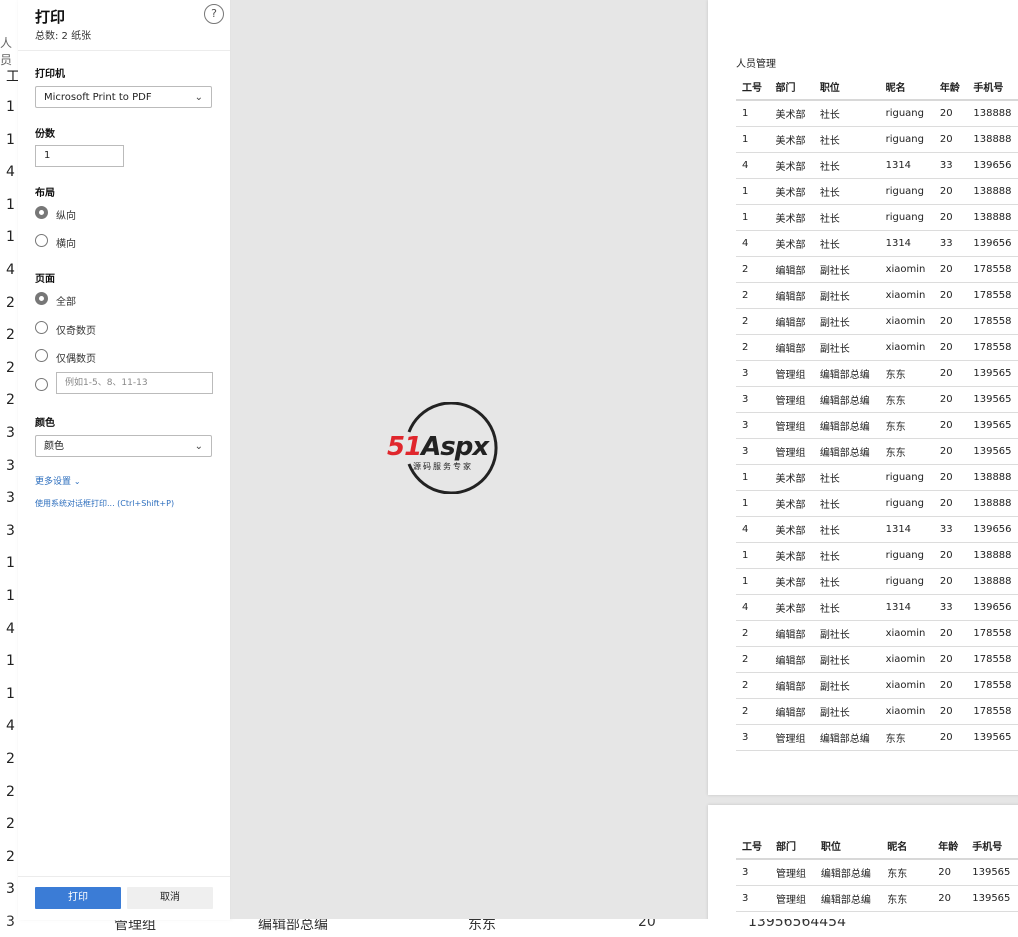 The height and width of the screenshot is (937, 1018). What do you see at coordinates (170, 898) in the screenshot?
I see `cancel-button: 取消` at bounding box center [170, 898].